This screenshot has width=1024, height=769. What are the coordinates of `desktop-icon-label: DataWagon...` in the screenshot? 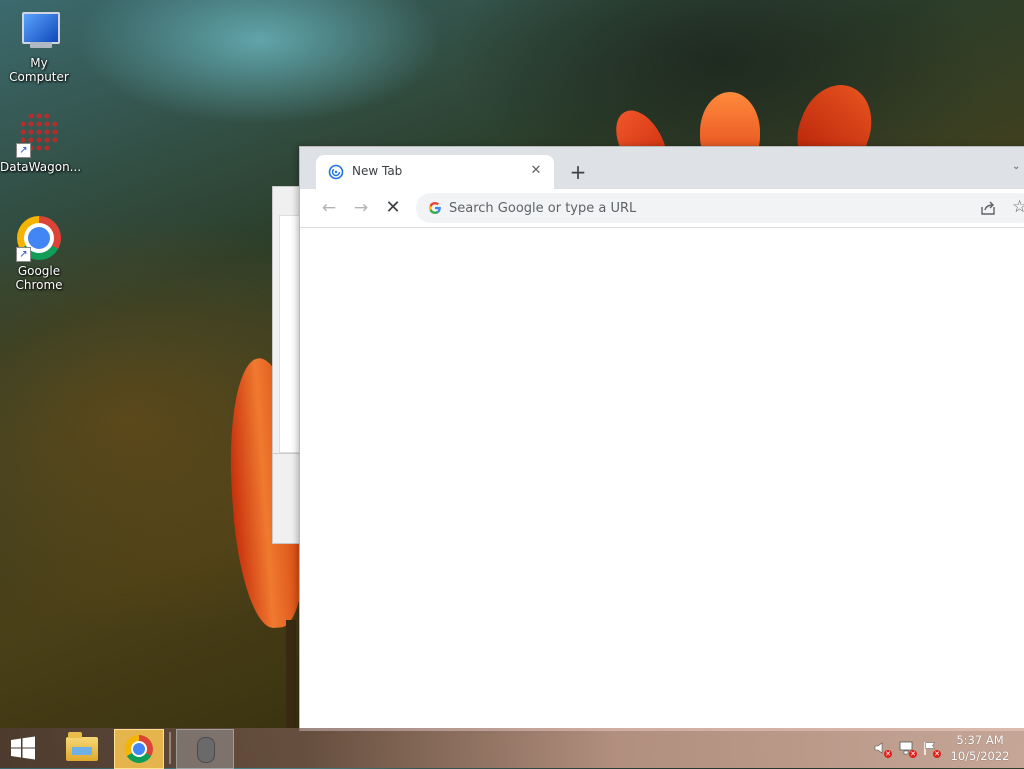 It's located at (41, 167).